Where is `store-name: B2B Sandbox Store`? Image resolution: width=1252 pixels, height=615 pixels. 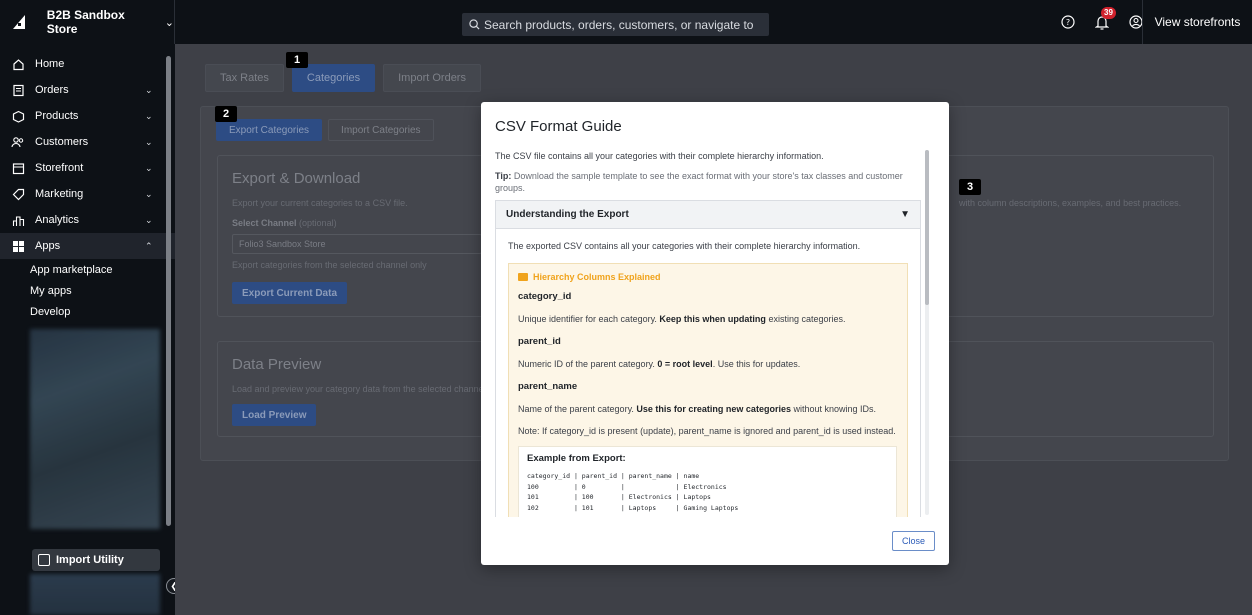
store-name: B2B Sandbox Store is located at coordinates (85, 22).